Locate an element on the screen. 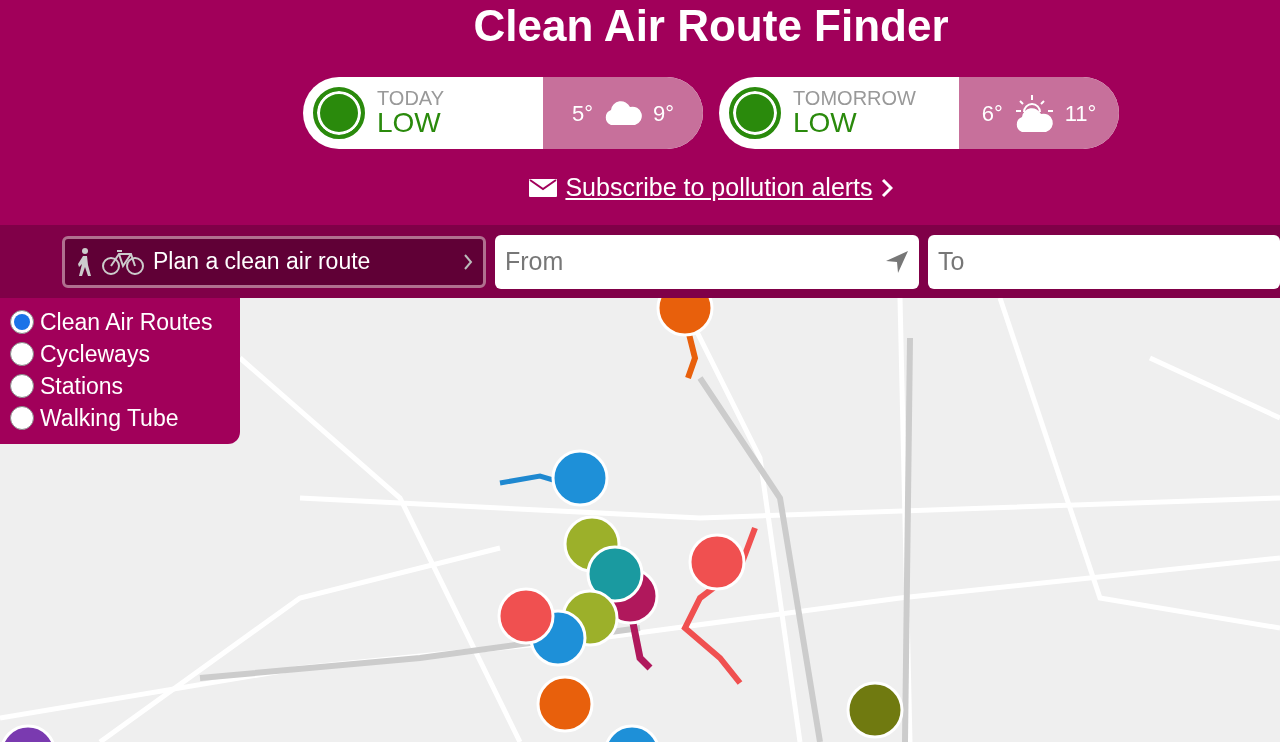 Image resolution: width=1280 pixels, height=742 pixels. layer-option: Stations is located at coordinates (120, 386).